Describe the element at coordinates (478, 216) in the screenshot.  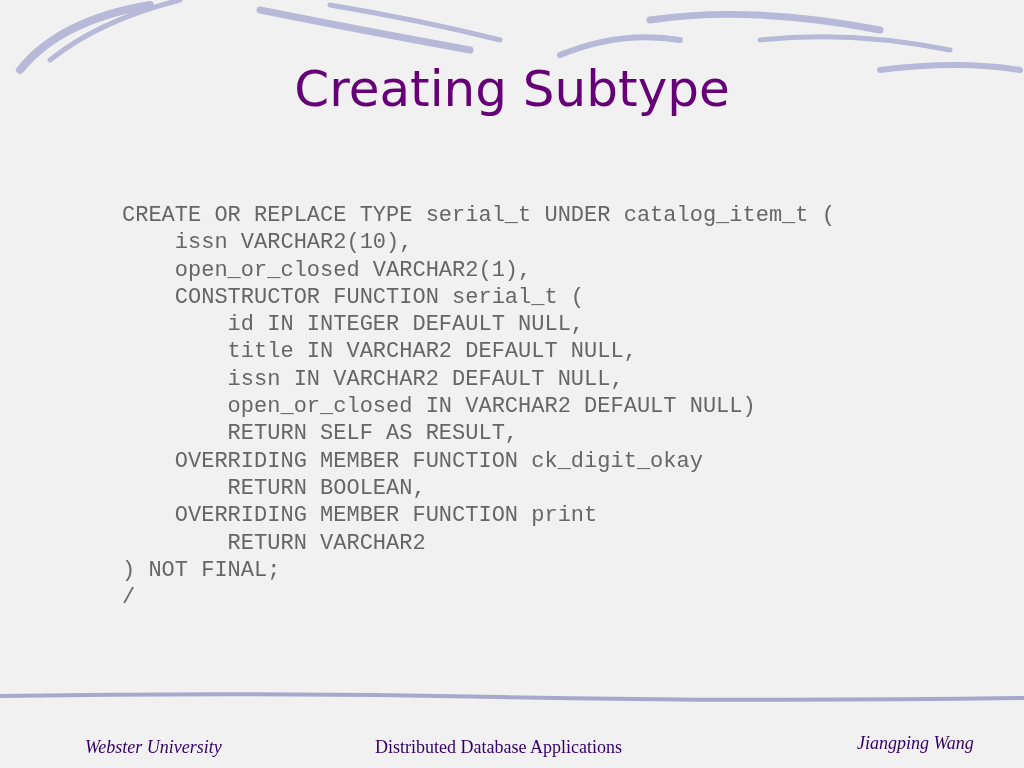
I see `code-line: CREATE OR REPLACE TYPE serial_t UNDER catalog_item_t (` at that location.